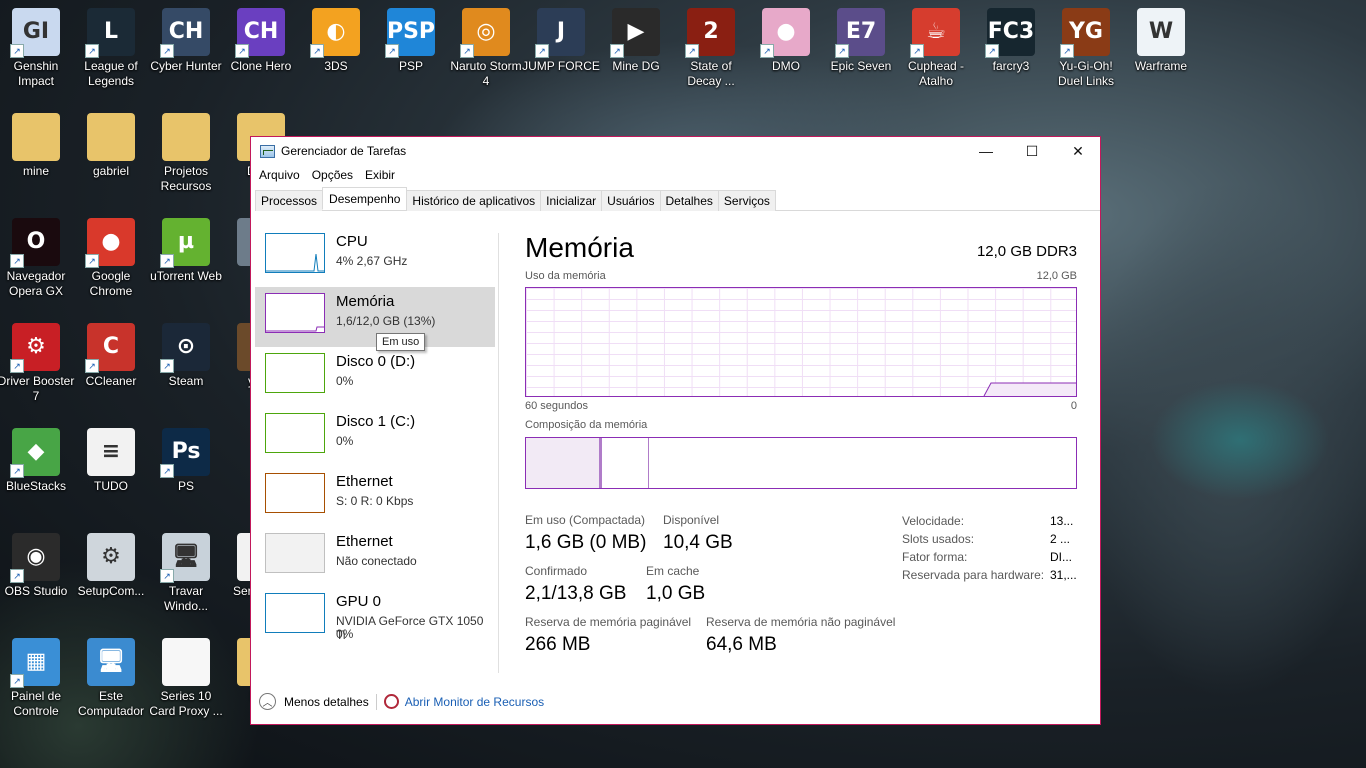 This screenshot has width=1366, height=768. Describe the element at coordinates (186, 178) in the screenshot. I see `desktop-icon-label: Projetos Recursos` at that location.